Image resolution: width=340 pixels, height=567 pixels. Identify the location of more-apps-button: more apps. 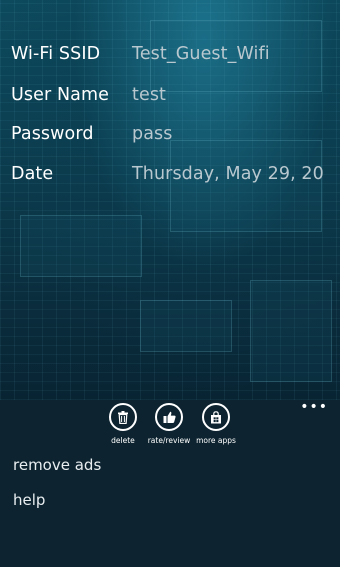
(216, 424).